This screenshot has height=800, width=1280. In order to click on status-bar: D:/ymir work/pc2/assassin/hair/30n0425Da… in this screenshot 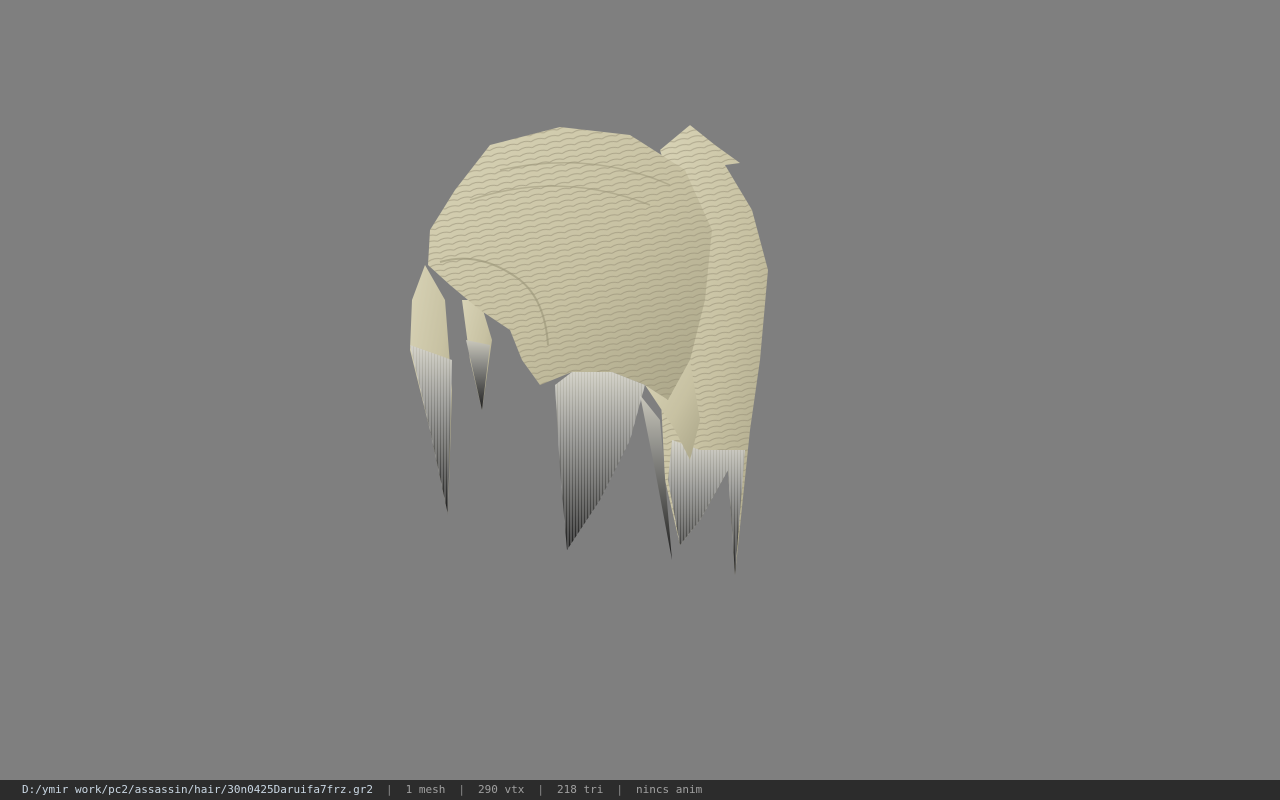, I will do `click(640, 790)`.